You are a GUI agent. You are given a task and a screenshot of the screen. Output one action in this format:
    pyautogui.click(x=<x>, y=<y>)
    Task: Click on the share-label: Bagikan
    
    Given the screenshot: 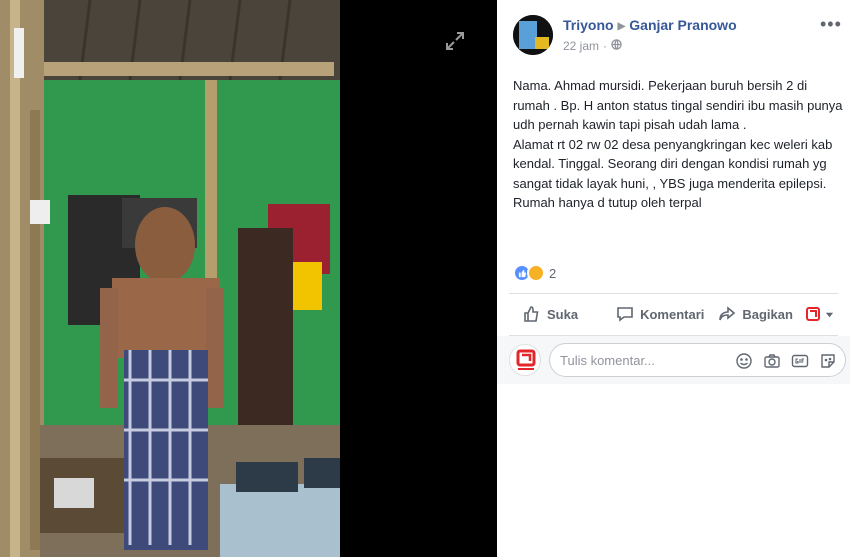 What is the action you would take?
    pyautogui.click(x=767, y=314)
    